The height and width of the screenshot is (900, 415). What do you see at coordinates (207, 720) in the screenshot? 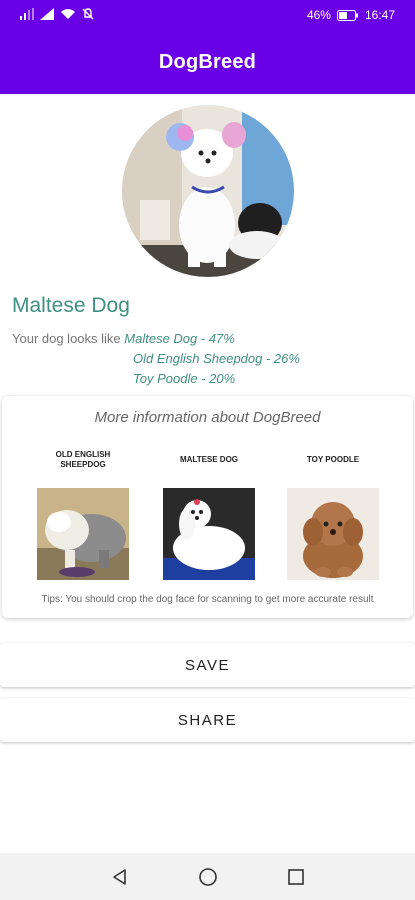
I see `share-button: SHARE` at bounding box center [207, 720].